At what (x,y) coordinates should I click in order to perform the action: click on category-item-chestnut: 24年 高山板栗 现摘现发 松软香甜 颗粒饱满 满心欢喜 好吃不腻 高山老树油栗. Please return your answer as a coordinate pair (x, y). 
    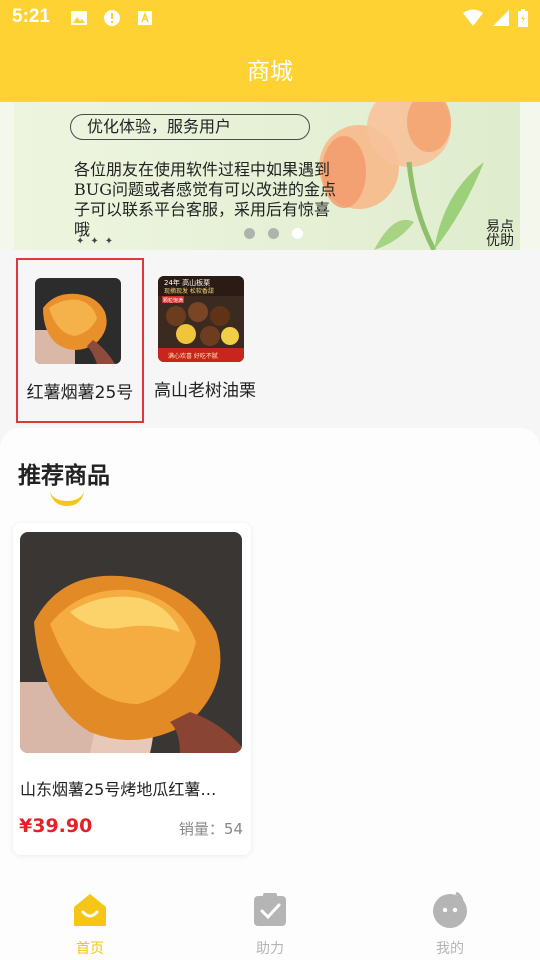
    Looking at the image, I should click on (205, 340).